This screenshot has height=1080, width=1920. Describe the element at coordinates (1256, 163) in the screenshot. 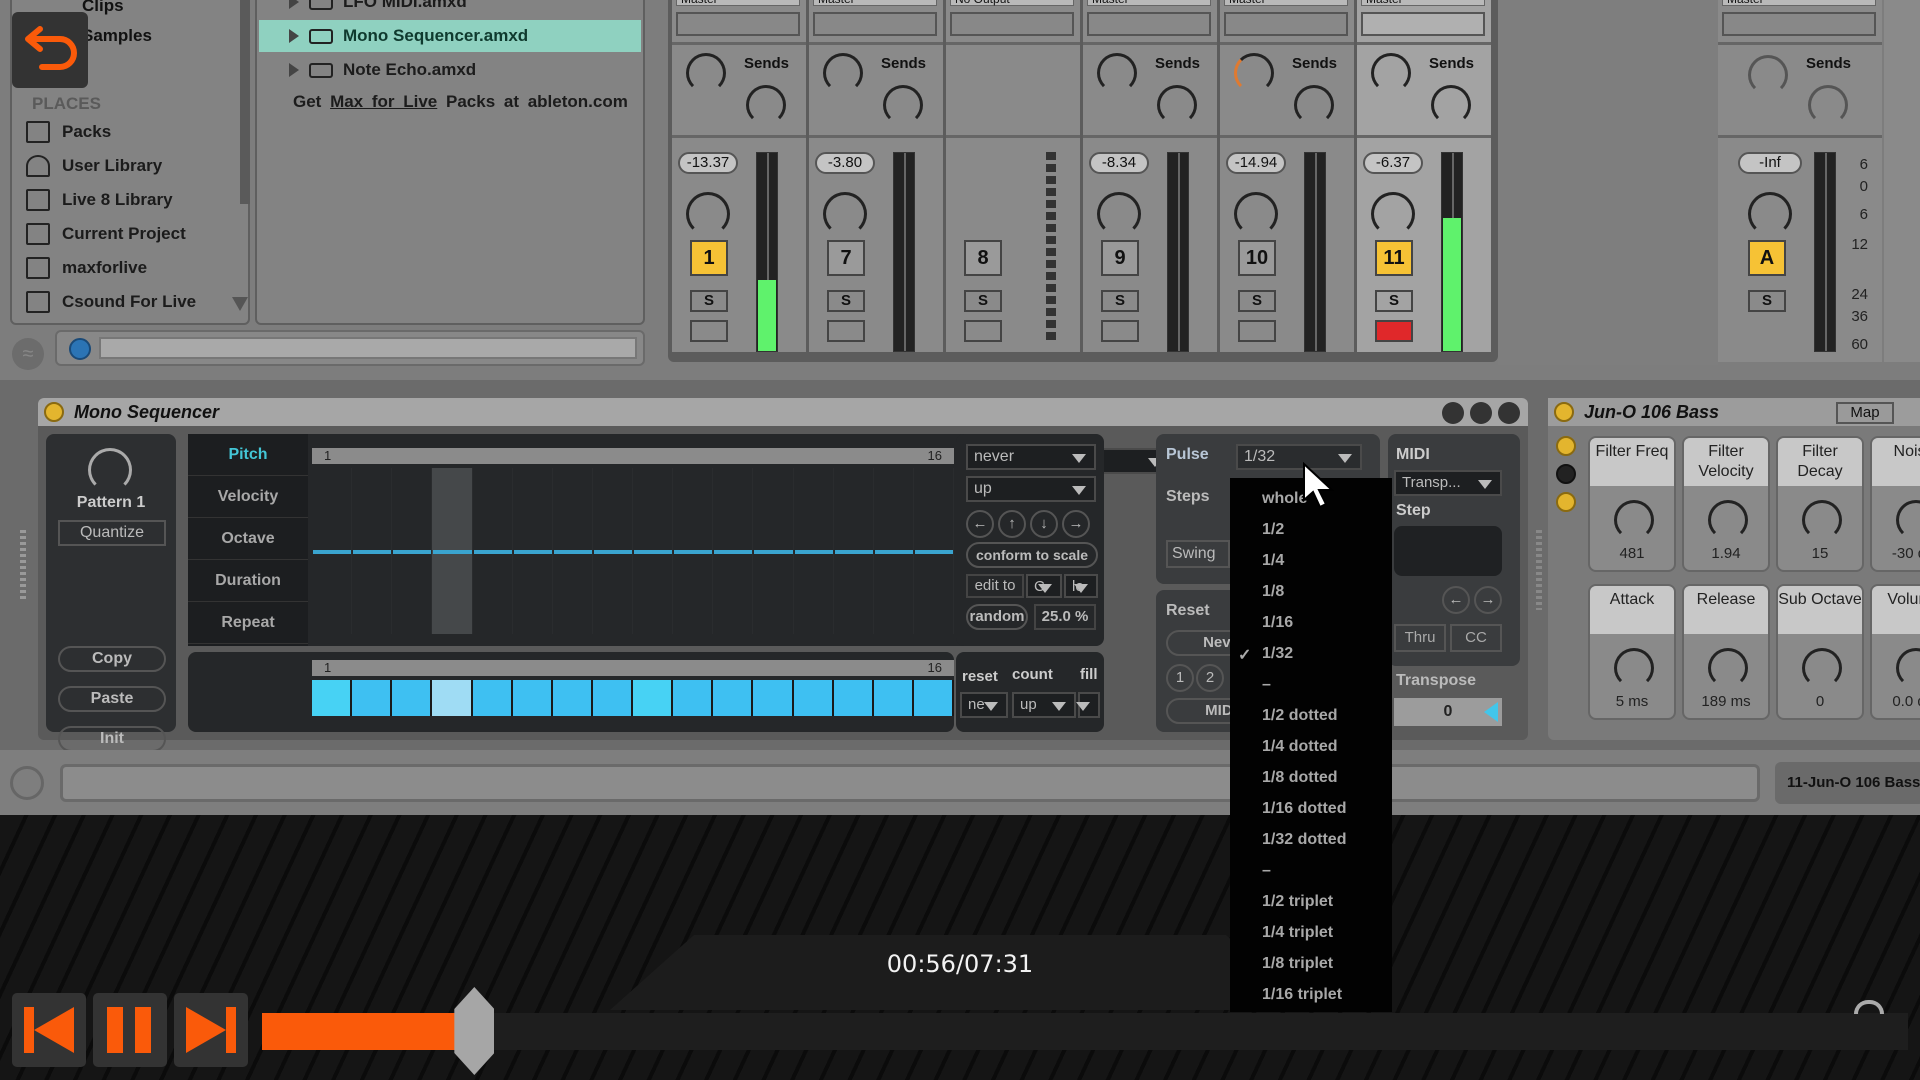

I see `volume-value: -14.94` at that location.